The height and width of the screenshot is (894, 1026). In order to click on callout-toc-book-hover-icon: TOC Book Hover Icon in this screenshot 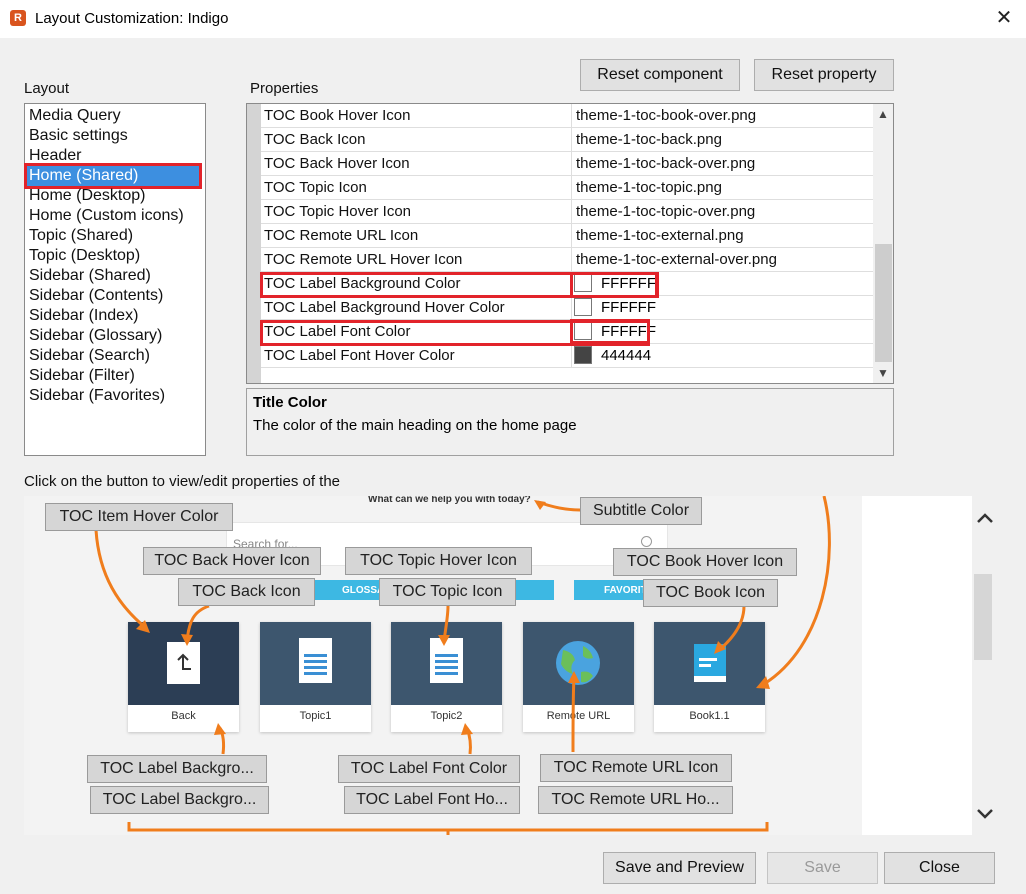, I will do `click(705, 562)`.